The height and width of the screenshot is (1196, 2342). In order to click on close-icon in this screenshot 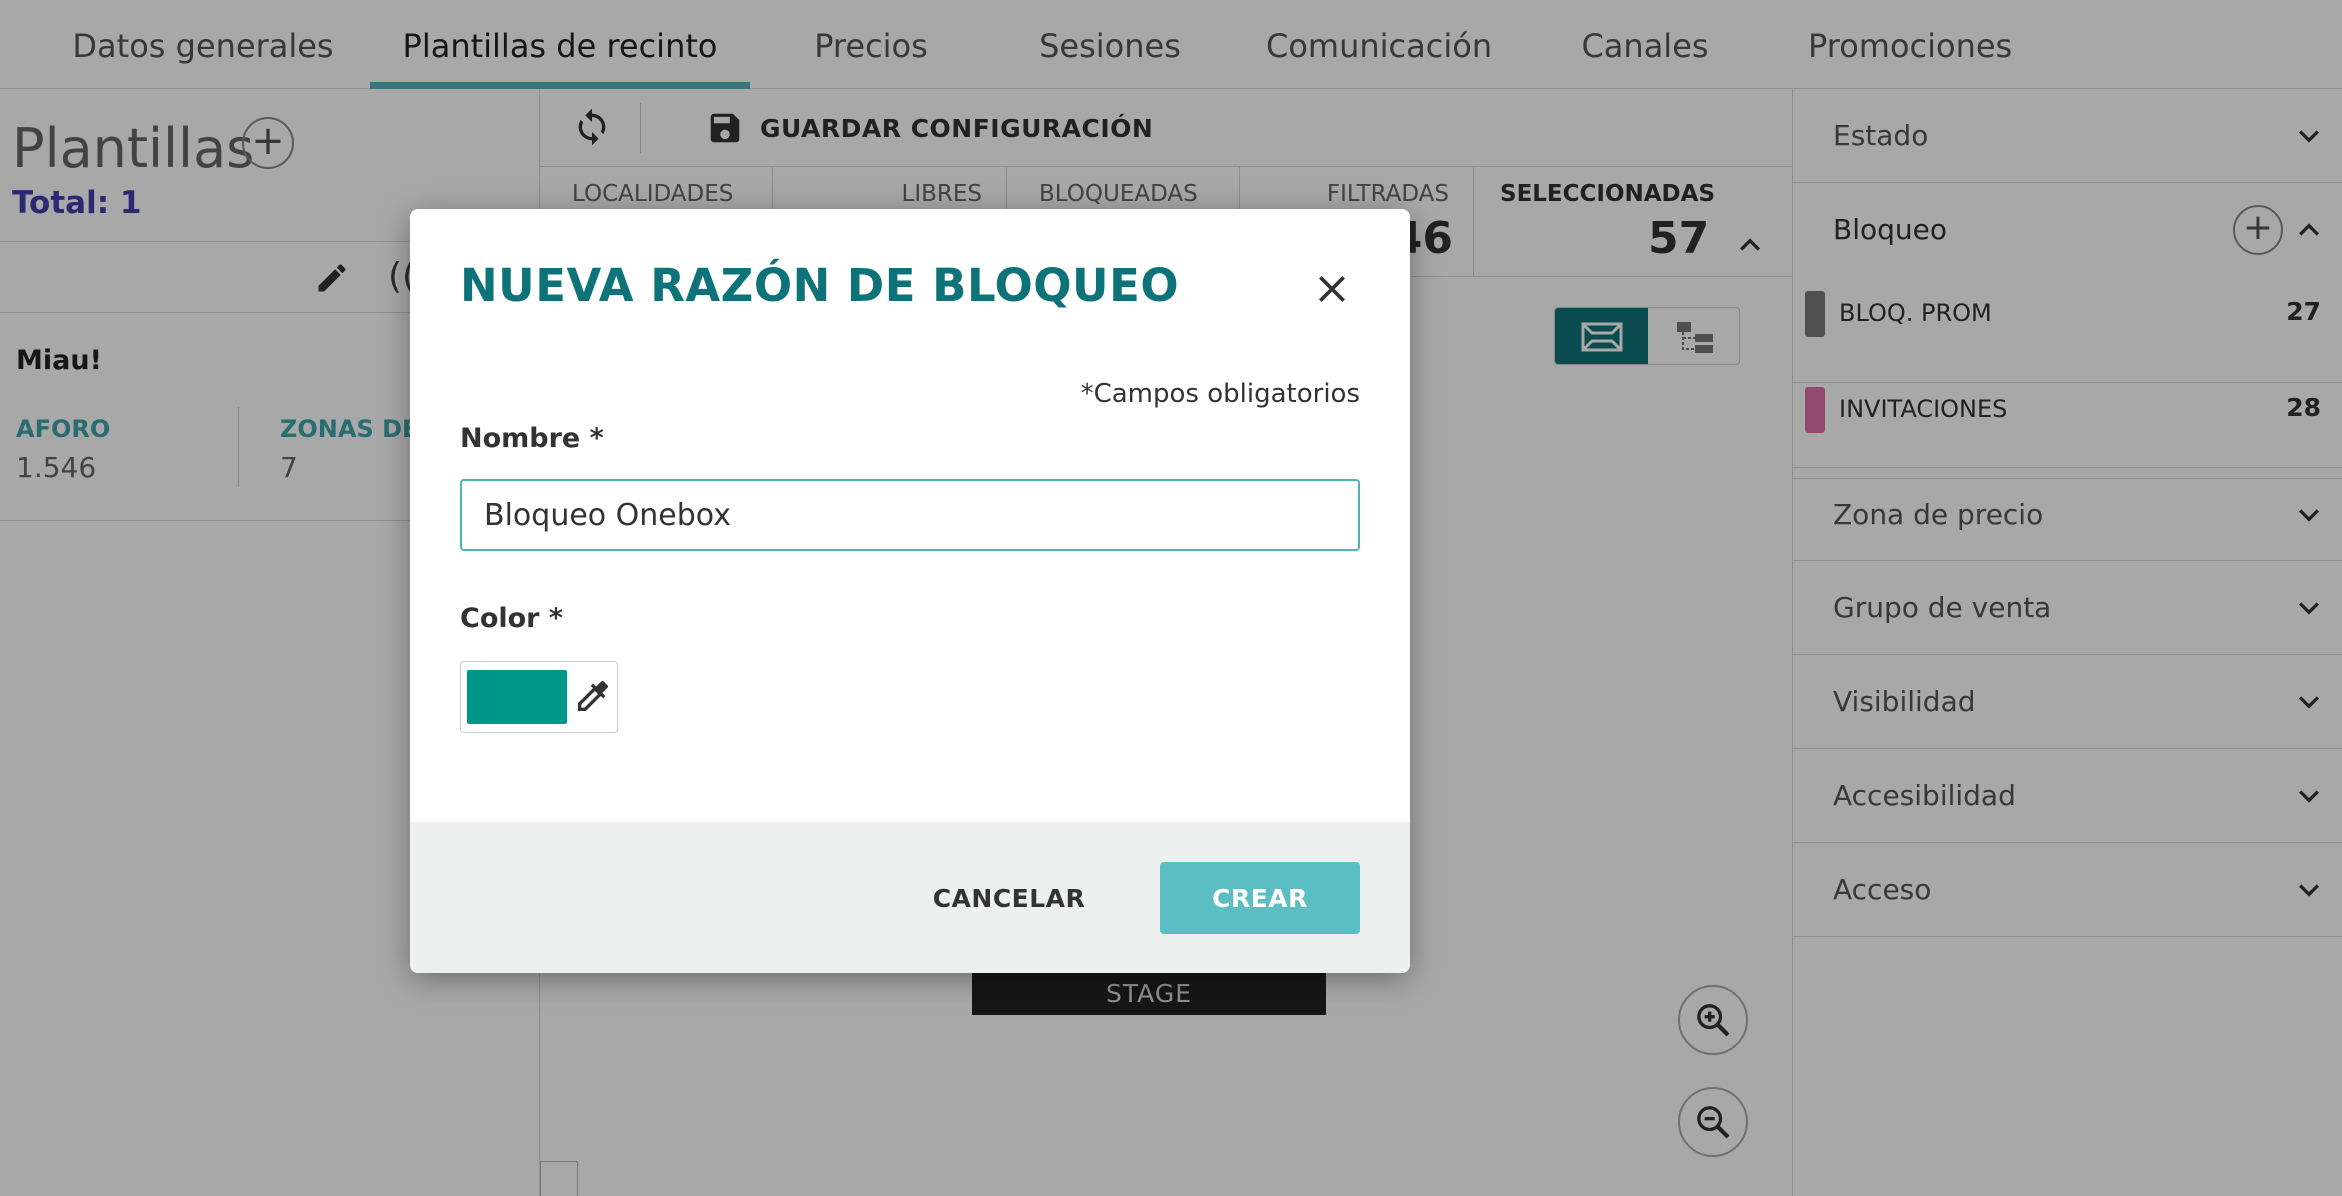, I will do `click(1332, 289)`.